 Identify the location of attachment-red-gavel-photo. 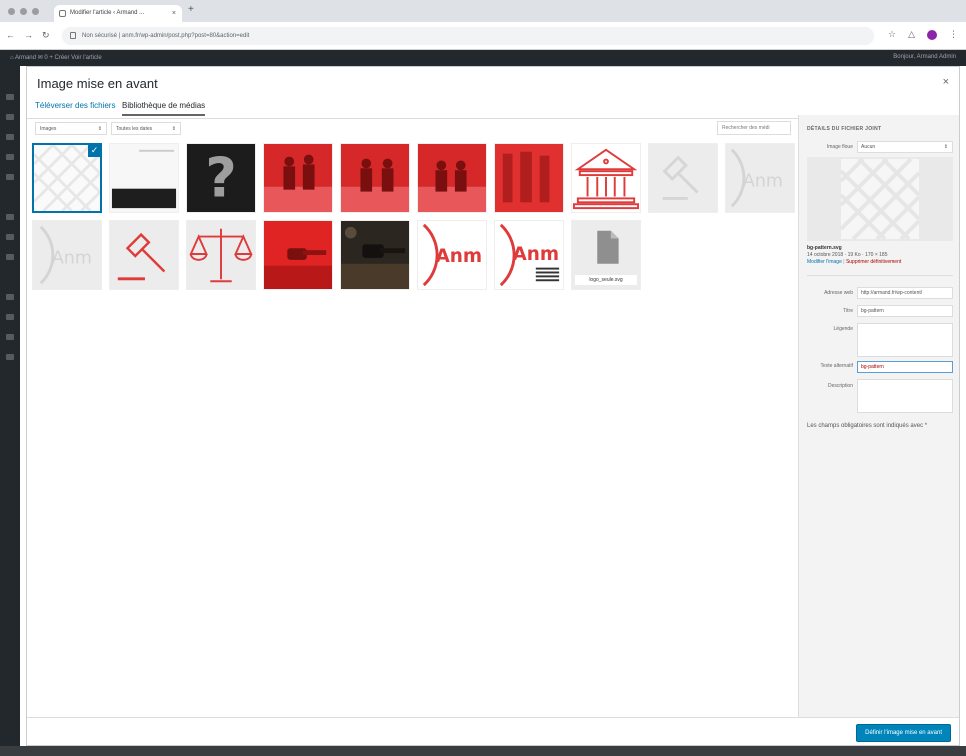
(298, 255).